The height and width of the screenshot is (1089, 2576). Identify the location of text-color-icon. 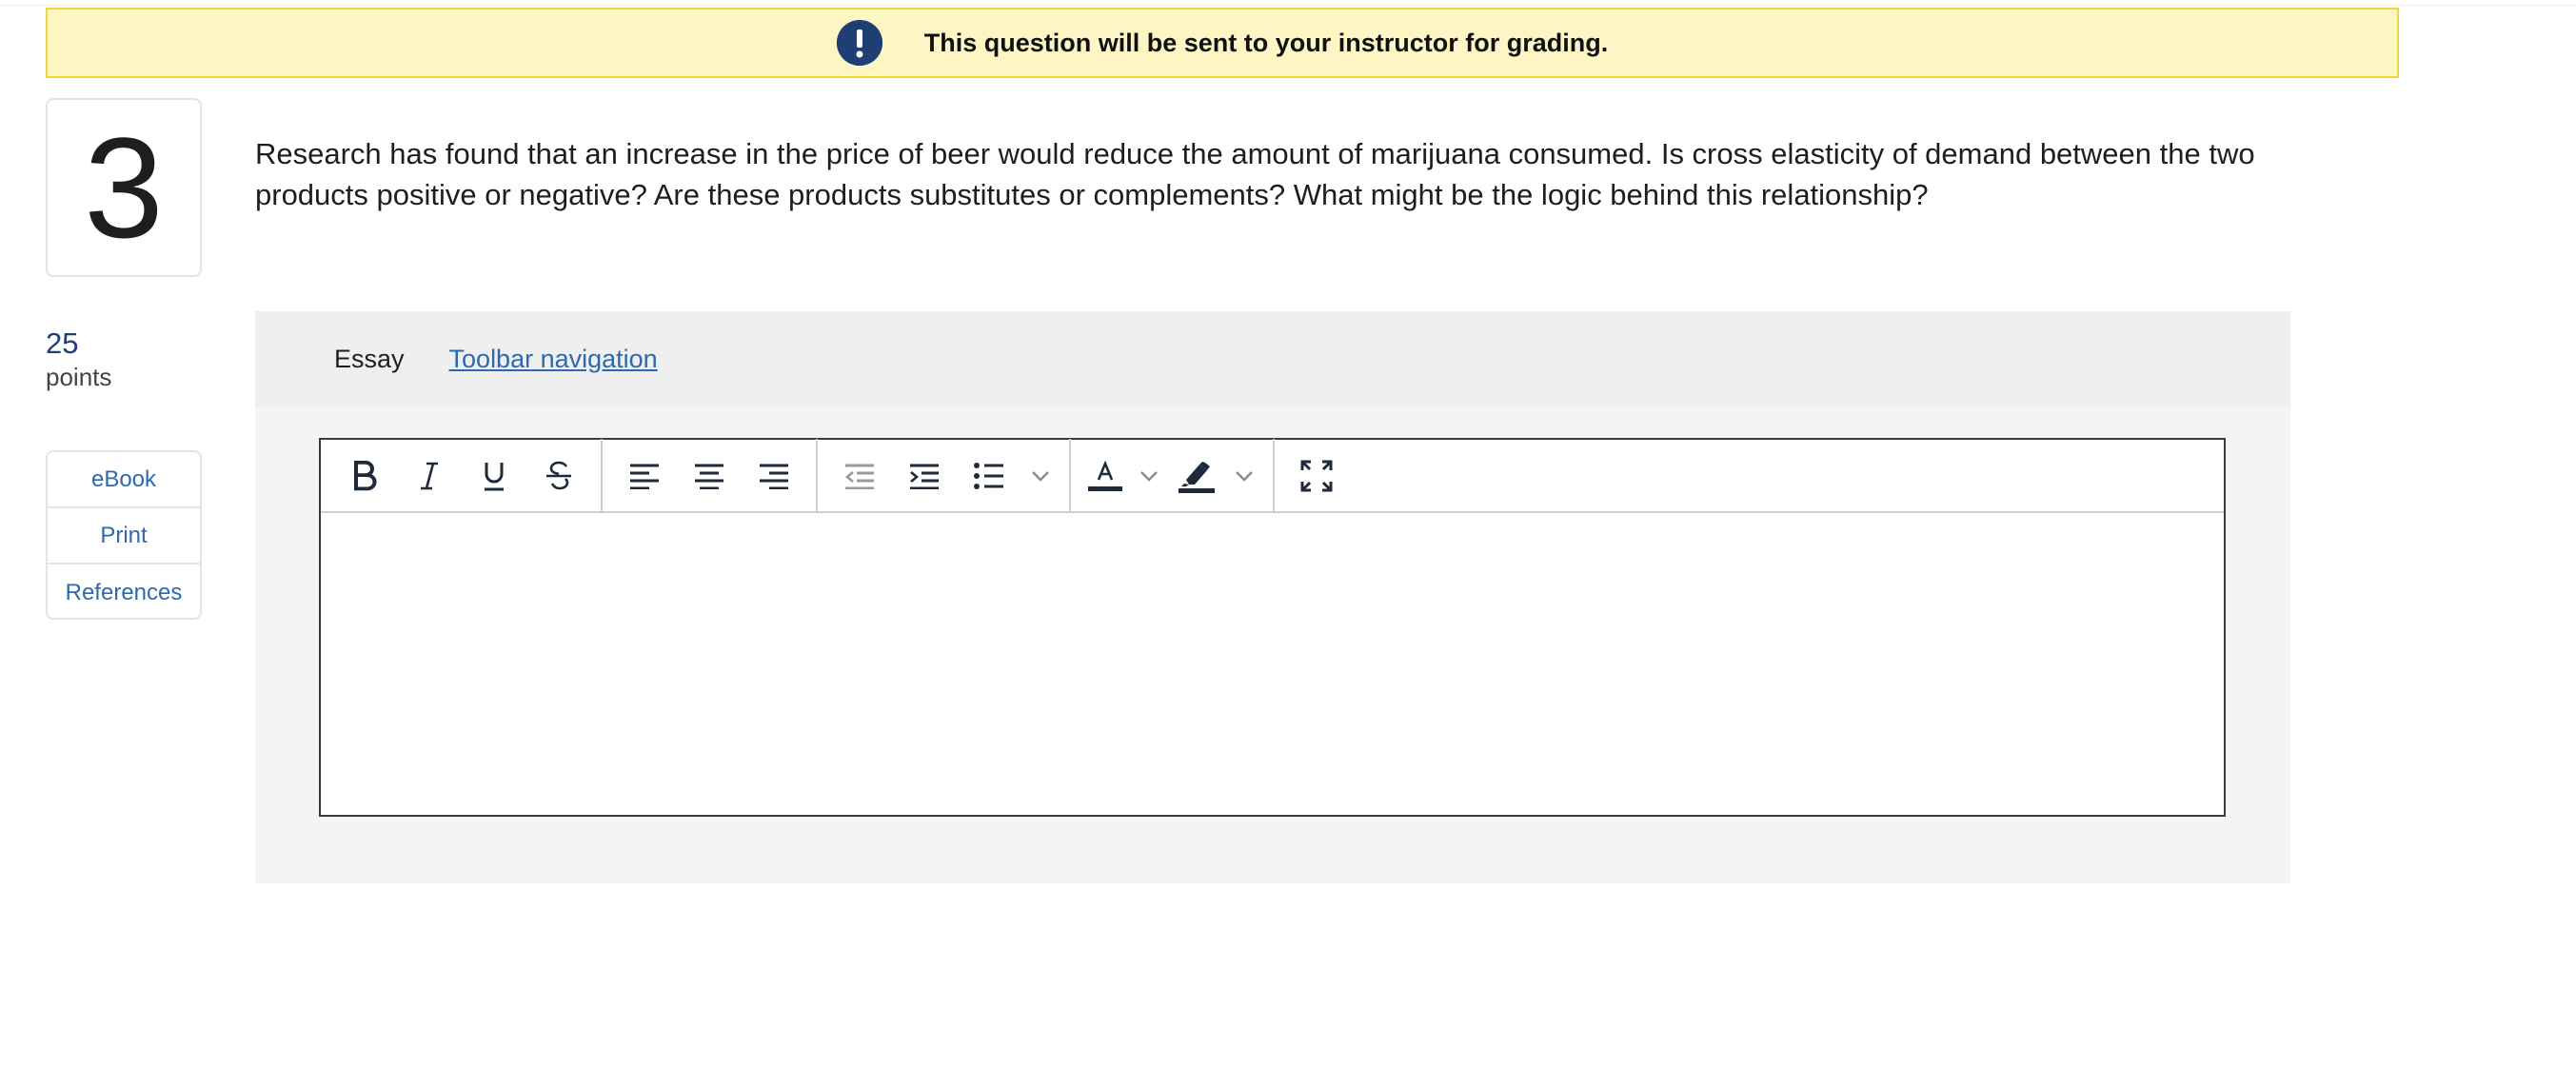
(1105, 475).